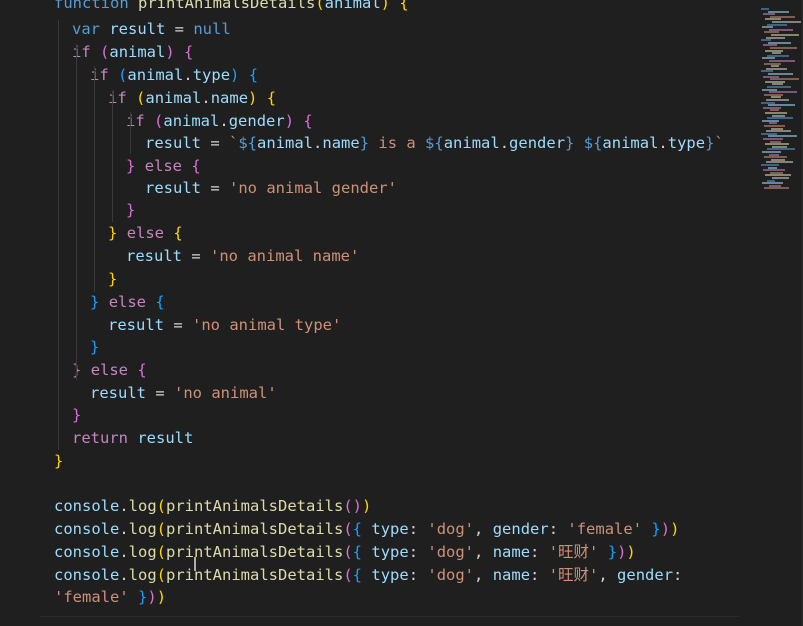 The image size is (803, 626). I want to click on code-token: if, so click(99, 75).